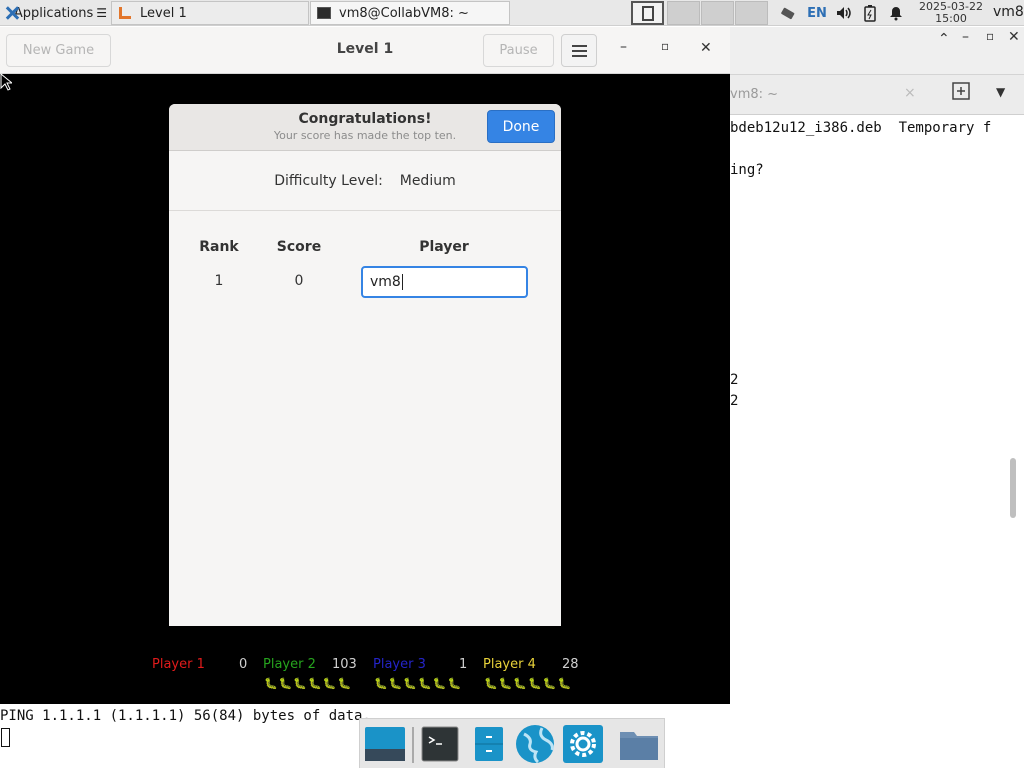 This screenshot has width=1024, height=768. I want to click on menu-icon: ☰, so click(101, 13).